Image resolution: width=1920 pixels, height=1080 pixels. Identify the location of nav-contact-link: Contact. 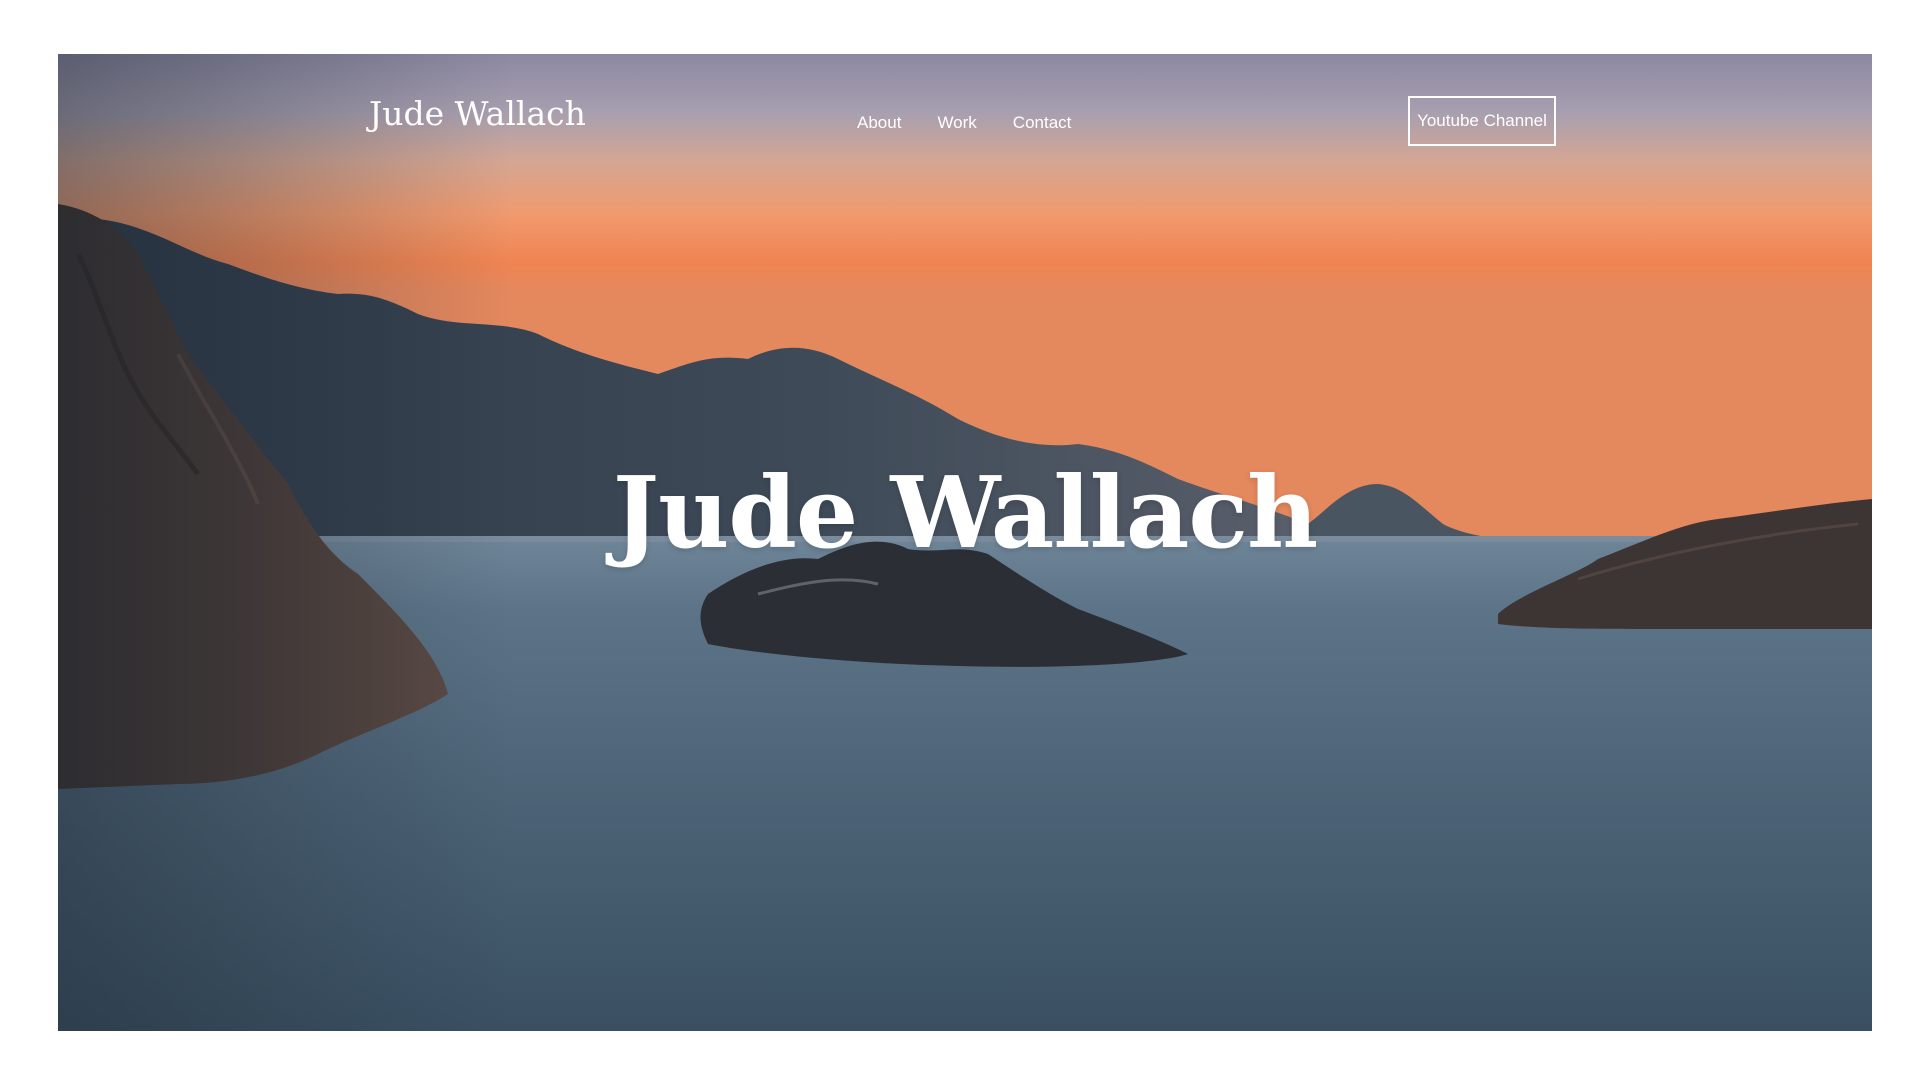
(1042, 123).